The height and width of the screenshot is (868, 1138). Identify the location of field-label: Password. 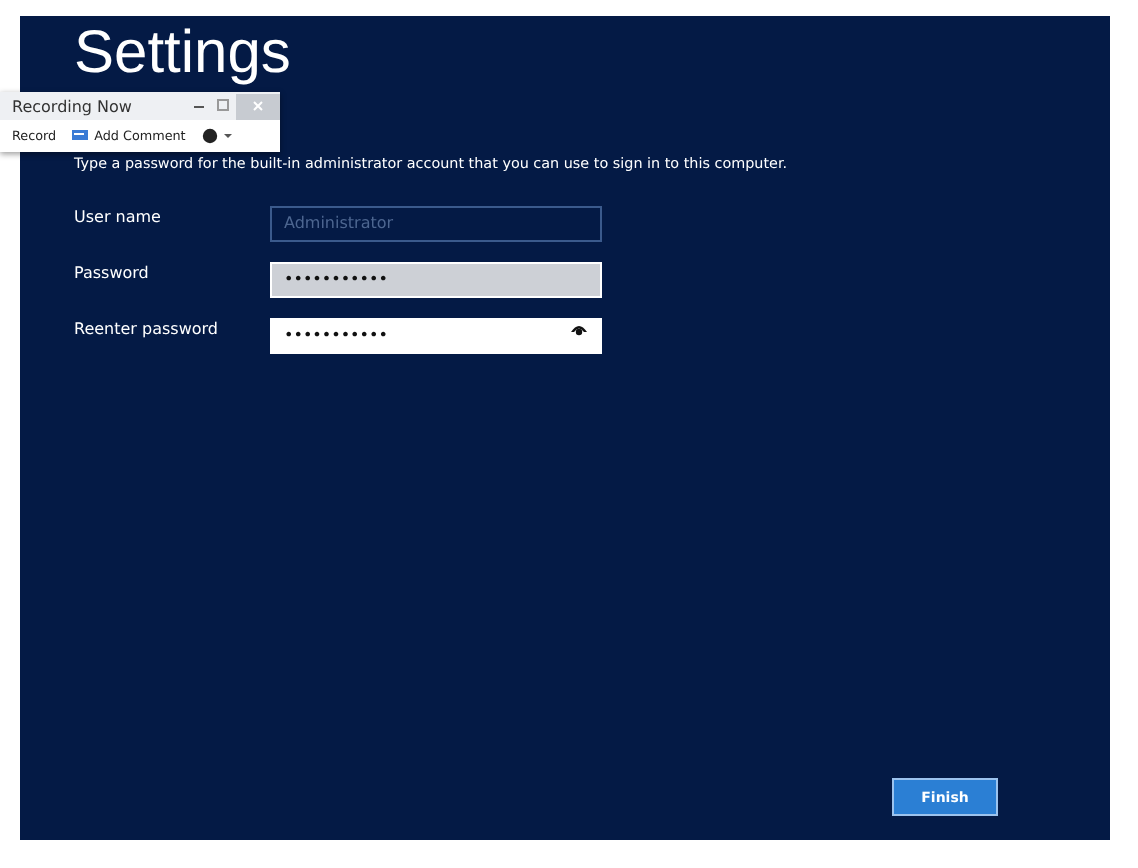
(112, 272).